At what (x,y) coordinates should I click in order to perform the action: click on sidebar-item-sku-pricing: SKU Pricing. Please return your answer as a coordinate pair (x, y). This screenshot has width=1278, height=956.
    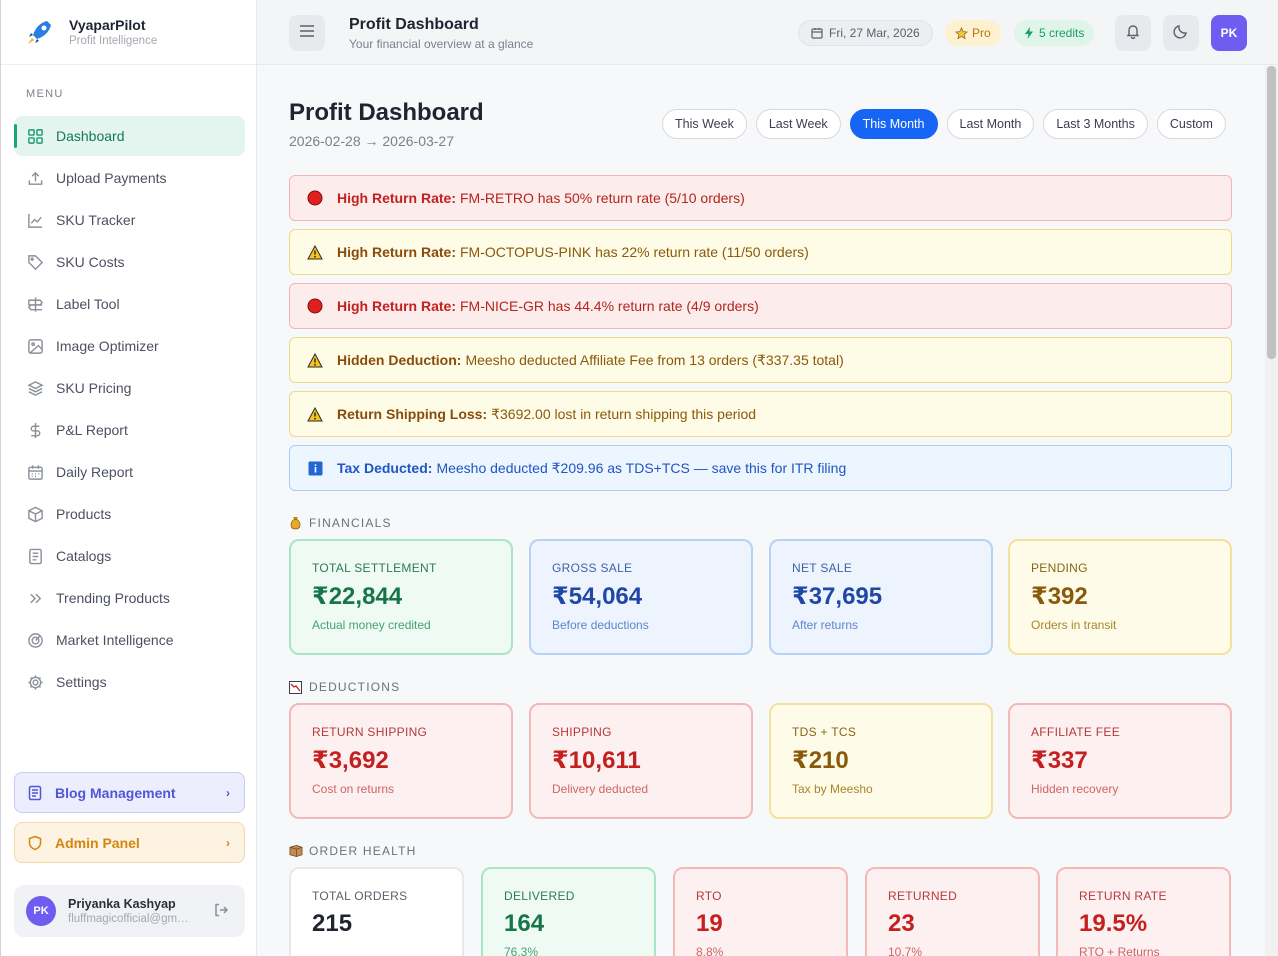
    Looking at the image, I should click on (129, 388).